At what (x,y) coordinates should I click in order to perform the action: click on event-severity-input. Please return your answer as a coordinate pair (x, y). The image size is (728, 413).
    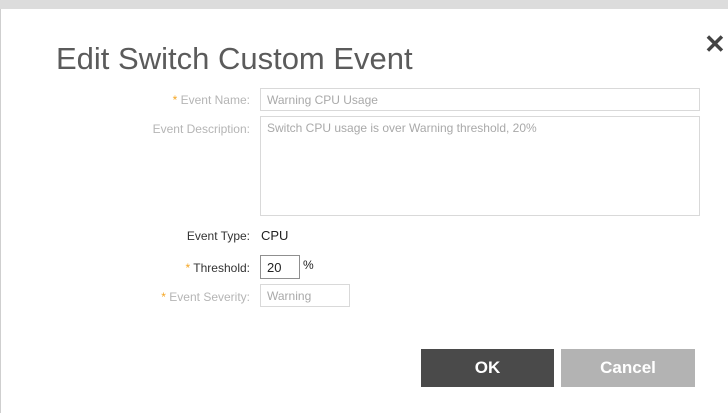
    Looking at the image, I should click on (305, 295).